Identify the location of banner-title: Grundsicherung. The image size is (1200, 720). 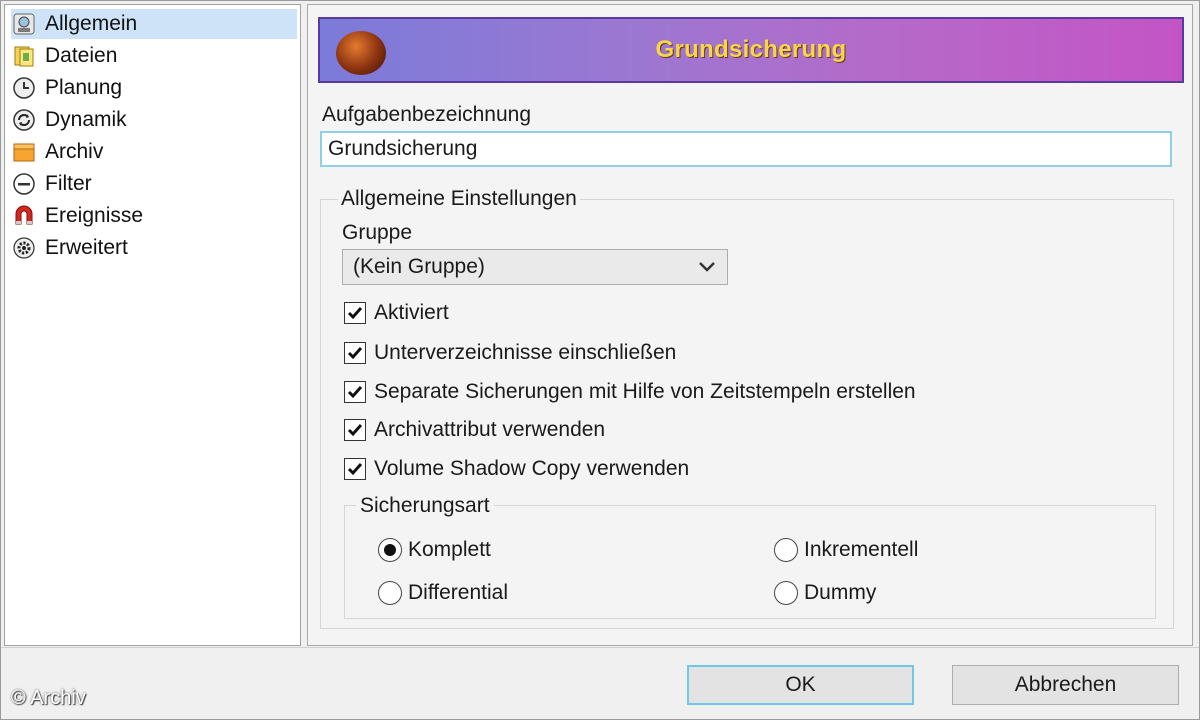
(751, 49).